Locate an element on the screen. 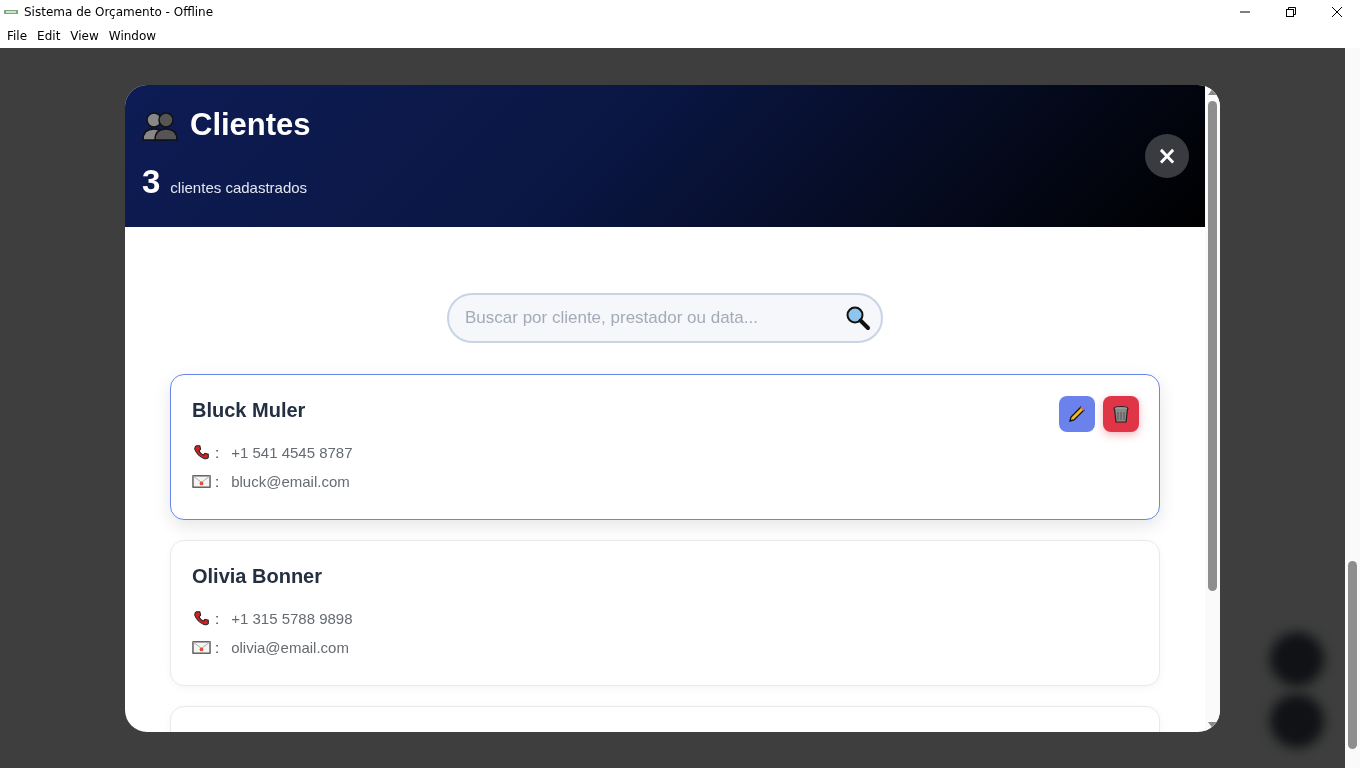 This screenshot has width=1360, height=768. client-name: Bluck Muler is located at coordinates (249, 410).